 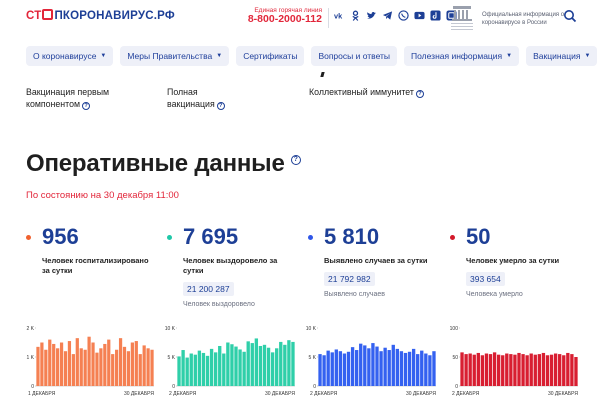 What do you see at coordinates (220, 106) in the screenshot?
I see `help-icon: ?` at bounding box center [220, 106].